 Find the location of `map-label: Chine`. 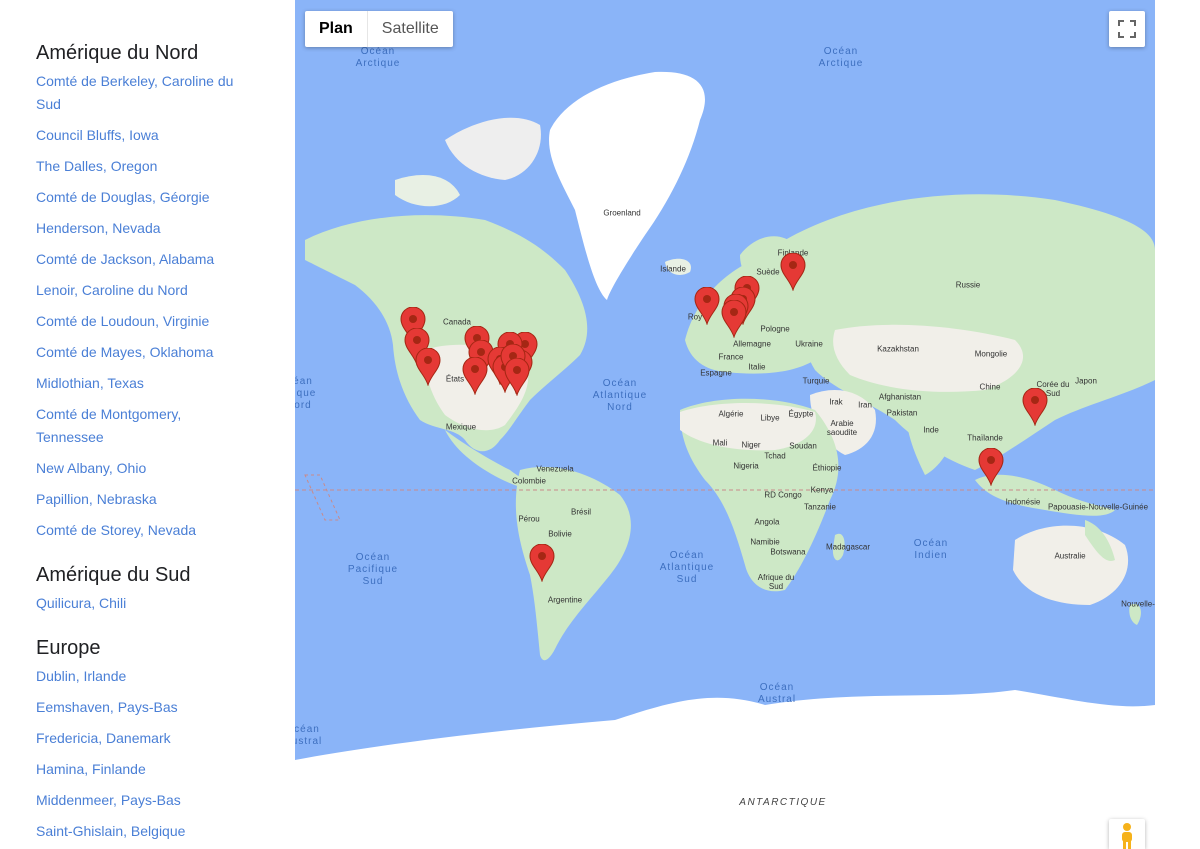

map-label: Chine is located at coordinates (990, 387).